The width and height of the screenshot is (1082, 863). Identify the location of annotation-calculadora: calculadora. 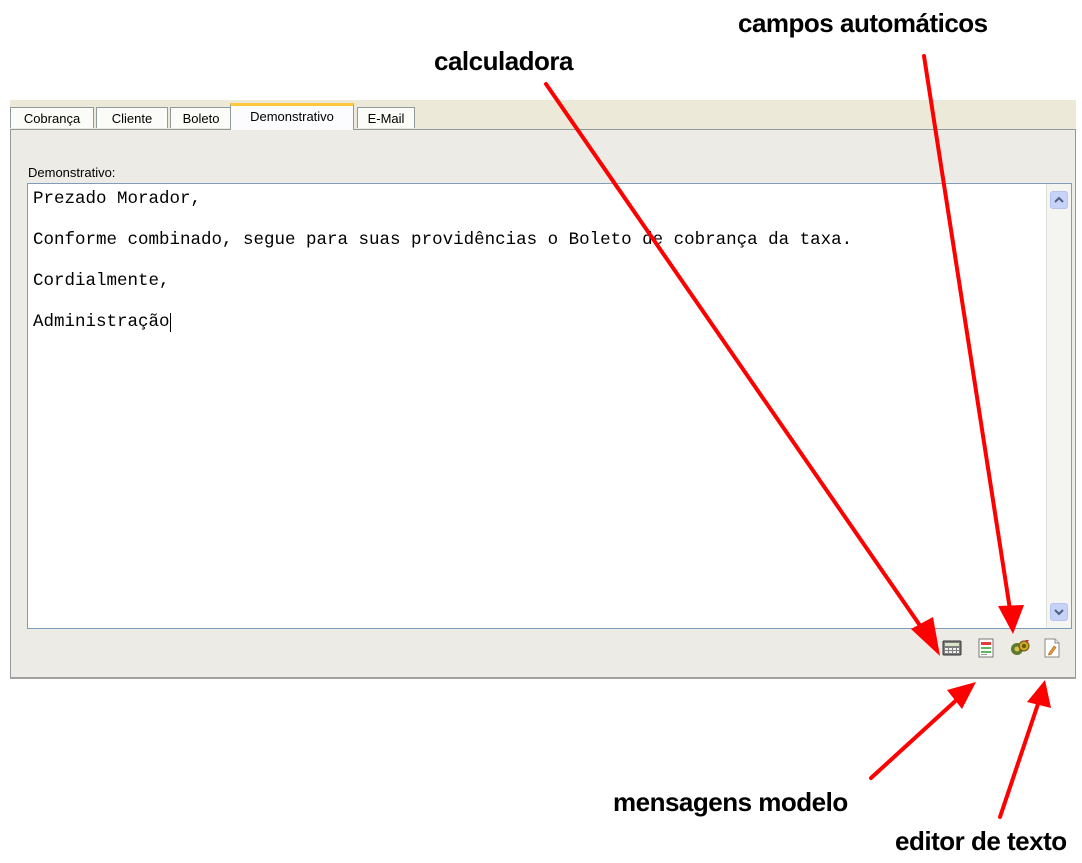
(504, 61).